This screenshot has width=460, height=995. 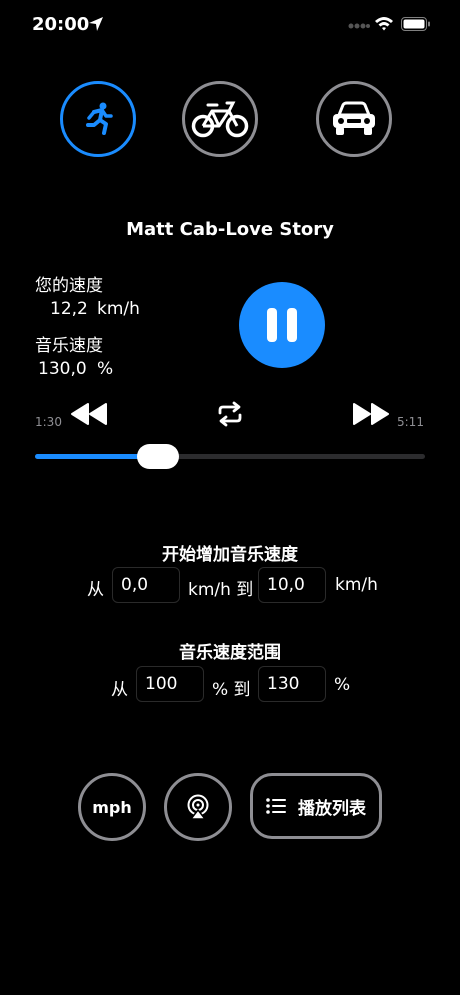 I want to click on your-speed-label: 您的速度, so click(x=69, y=286).